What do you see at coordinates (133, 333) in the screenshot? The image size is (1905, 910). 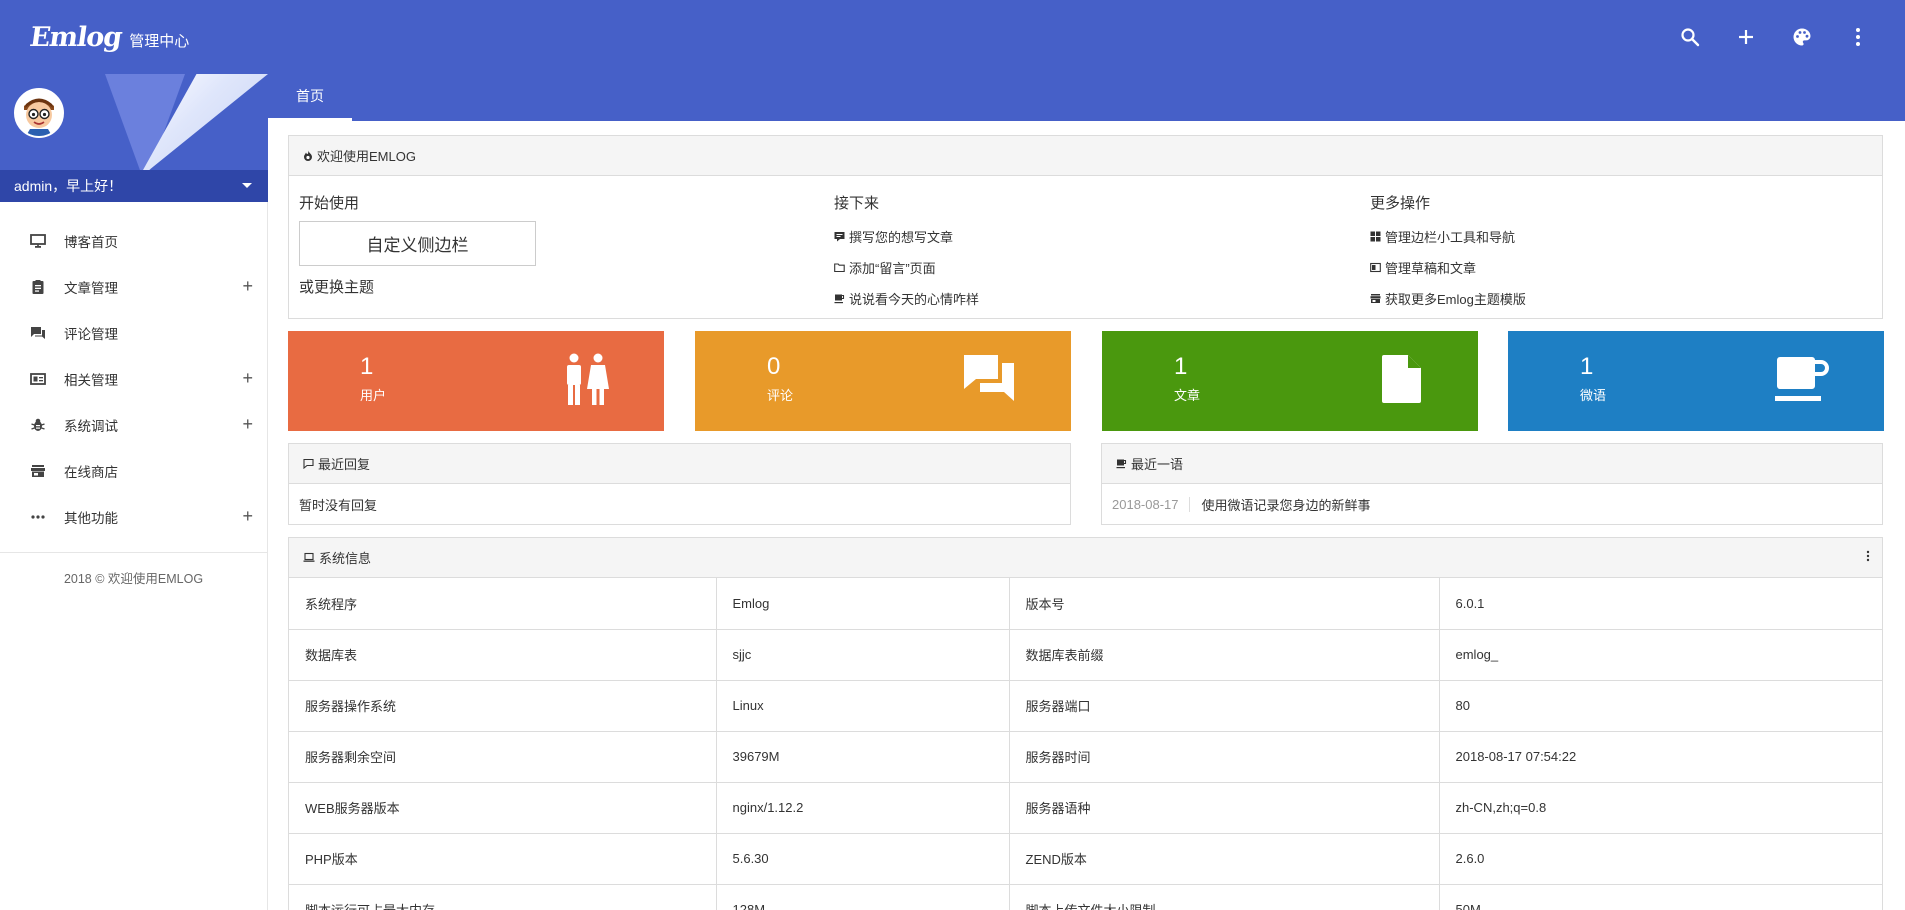 I see `sidebar-item-comments: 评论管理` at bounding box center [133, 333].